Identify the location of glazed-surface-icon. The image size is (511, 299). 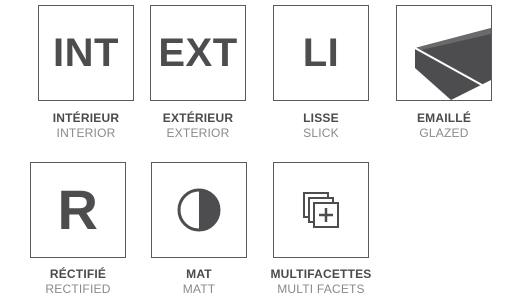
(452, 64).